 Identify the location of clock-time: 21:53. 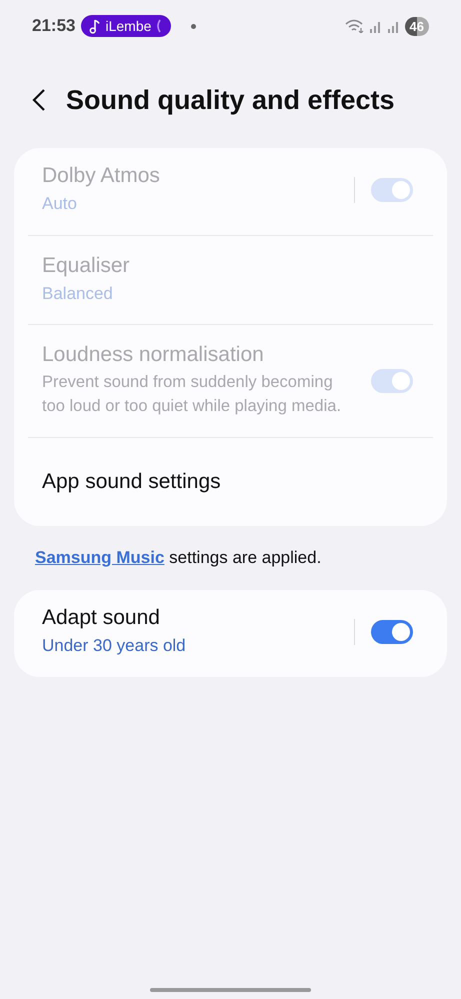
(54, 26).